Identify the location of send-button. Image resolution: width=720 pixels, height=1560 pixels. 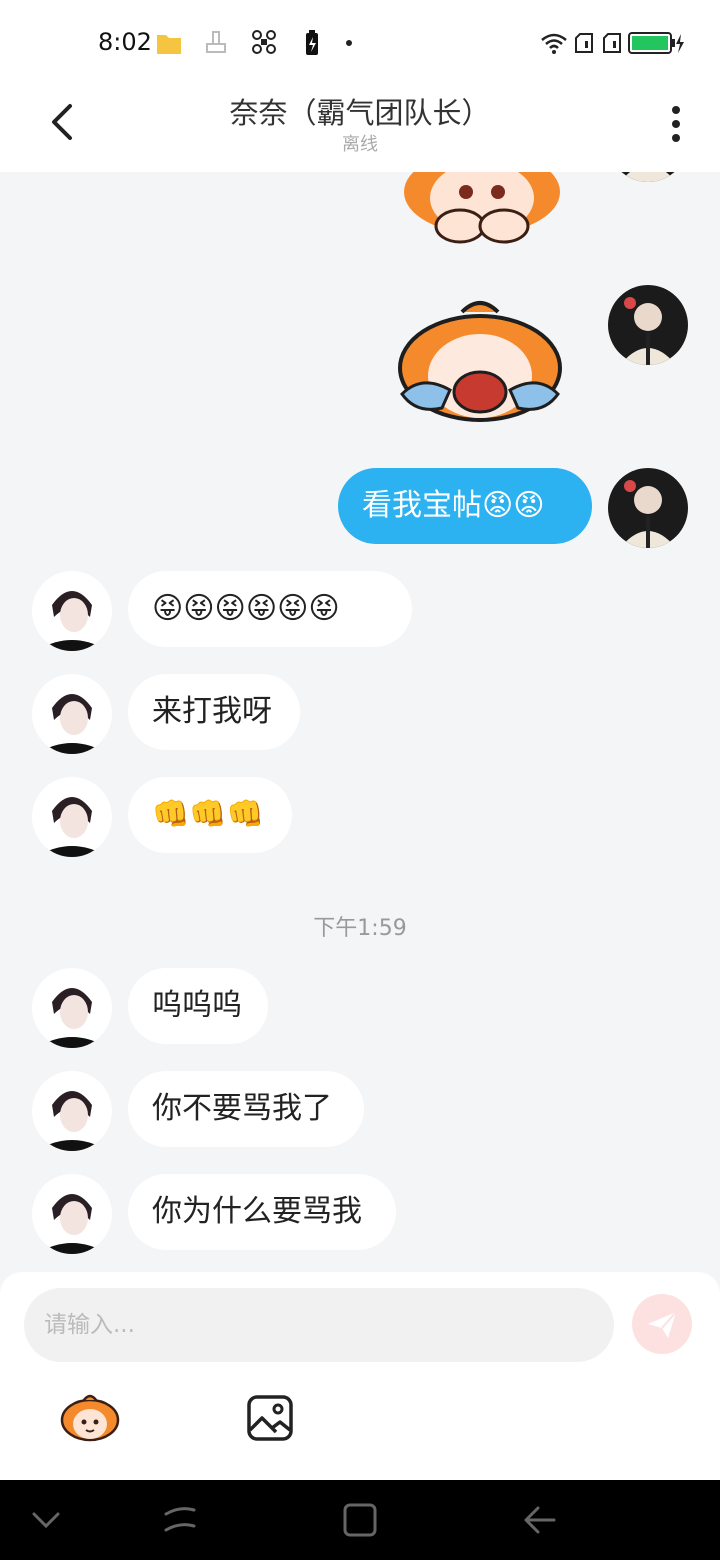
(662, 1324).